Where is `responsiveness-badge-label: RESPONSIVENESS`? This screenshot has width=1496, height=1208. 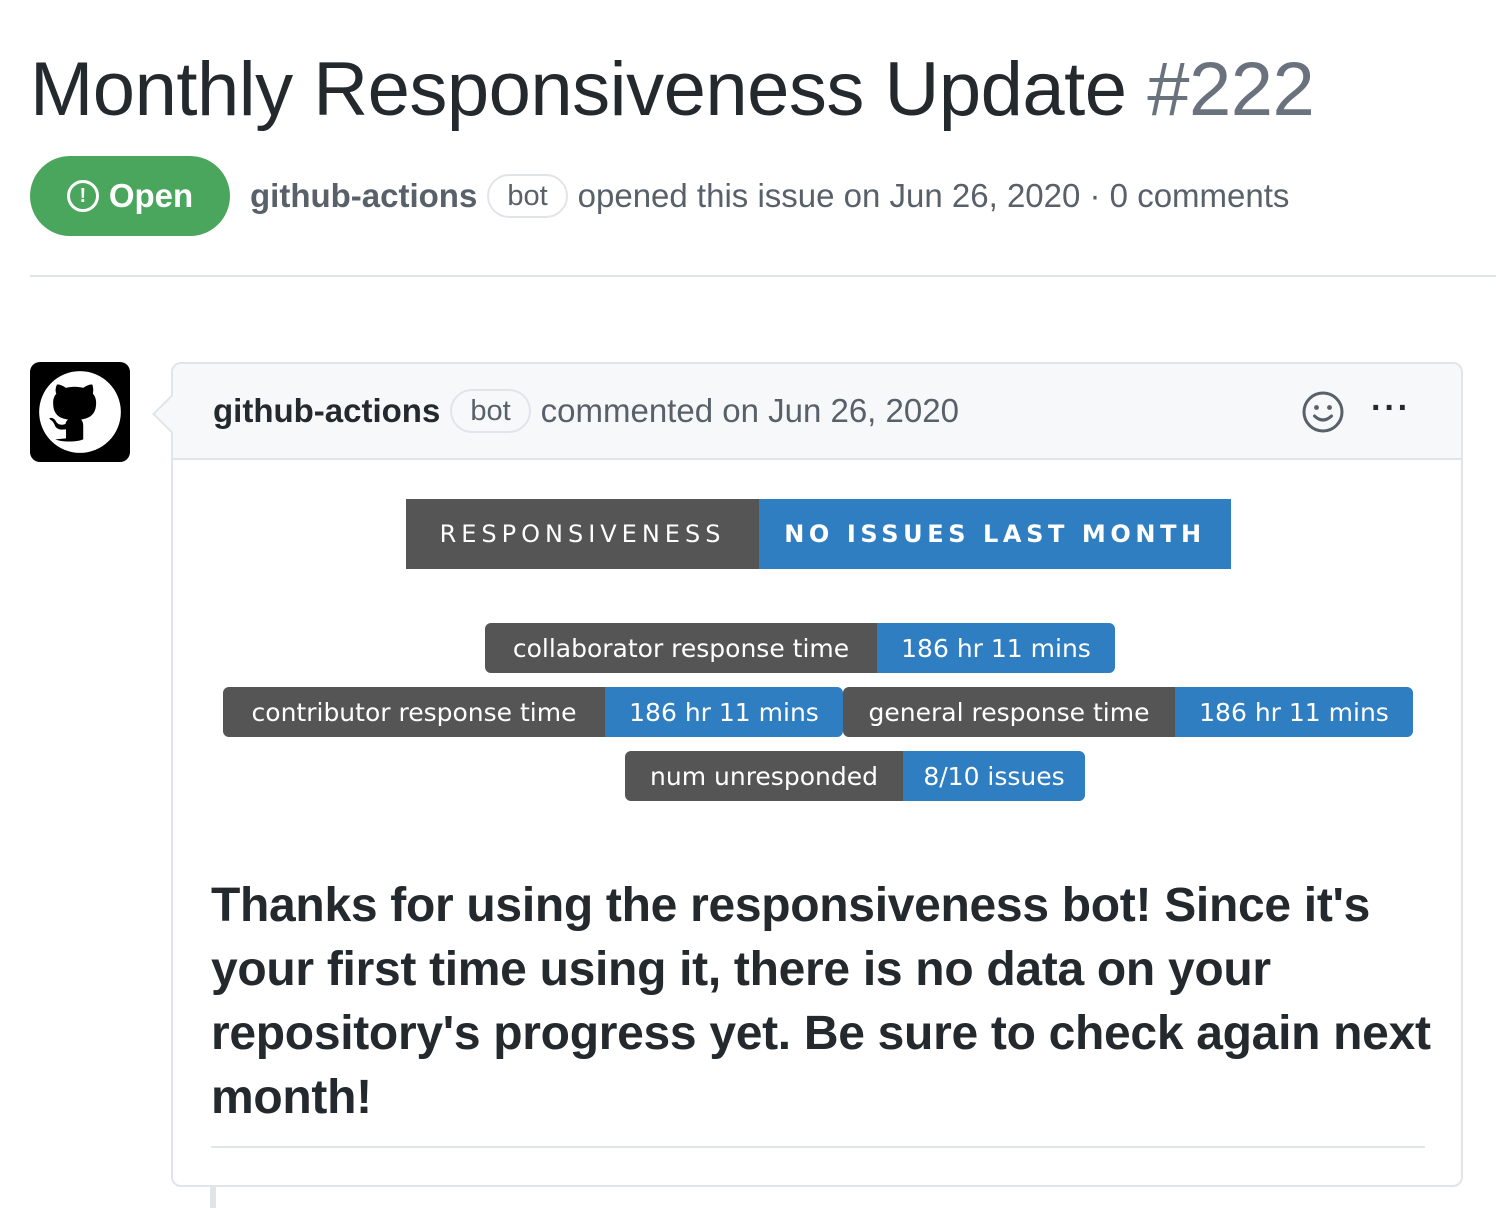 responsiveness-badge-label: RESPONSIVENESS is located at coordinates (582, 534).